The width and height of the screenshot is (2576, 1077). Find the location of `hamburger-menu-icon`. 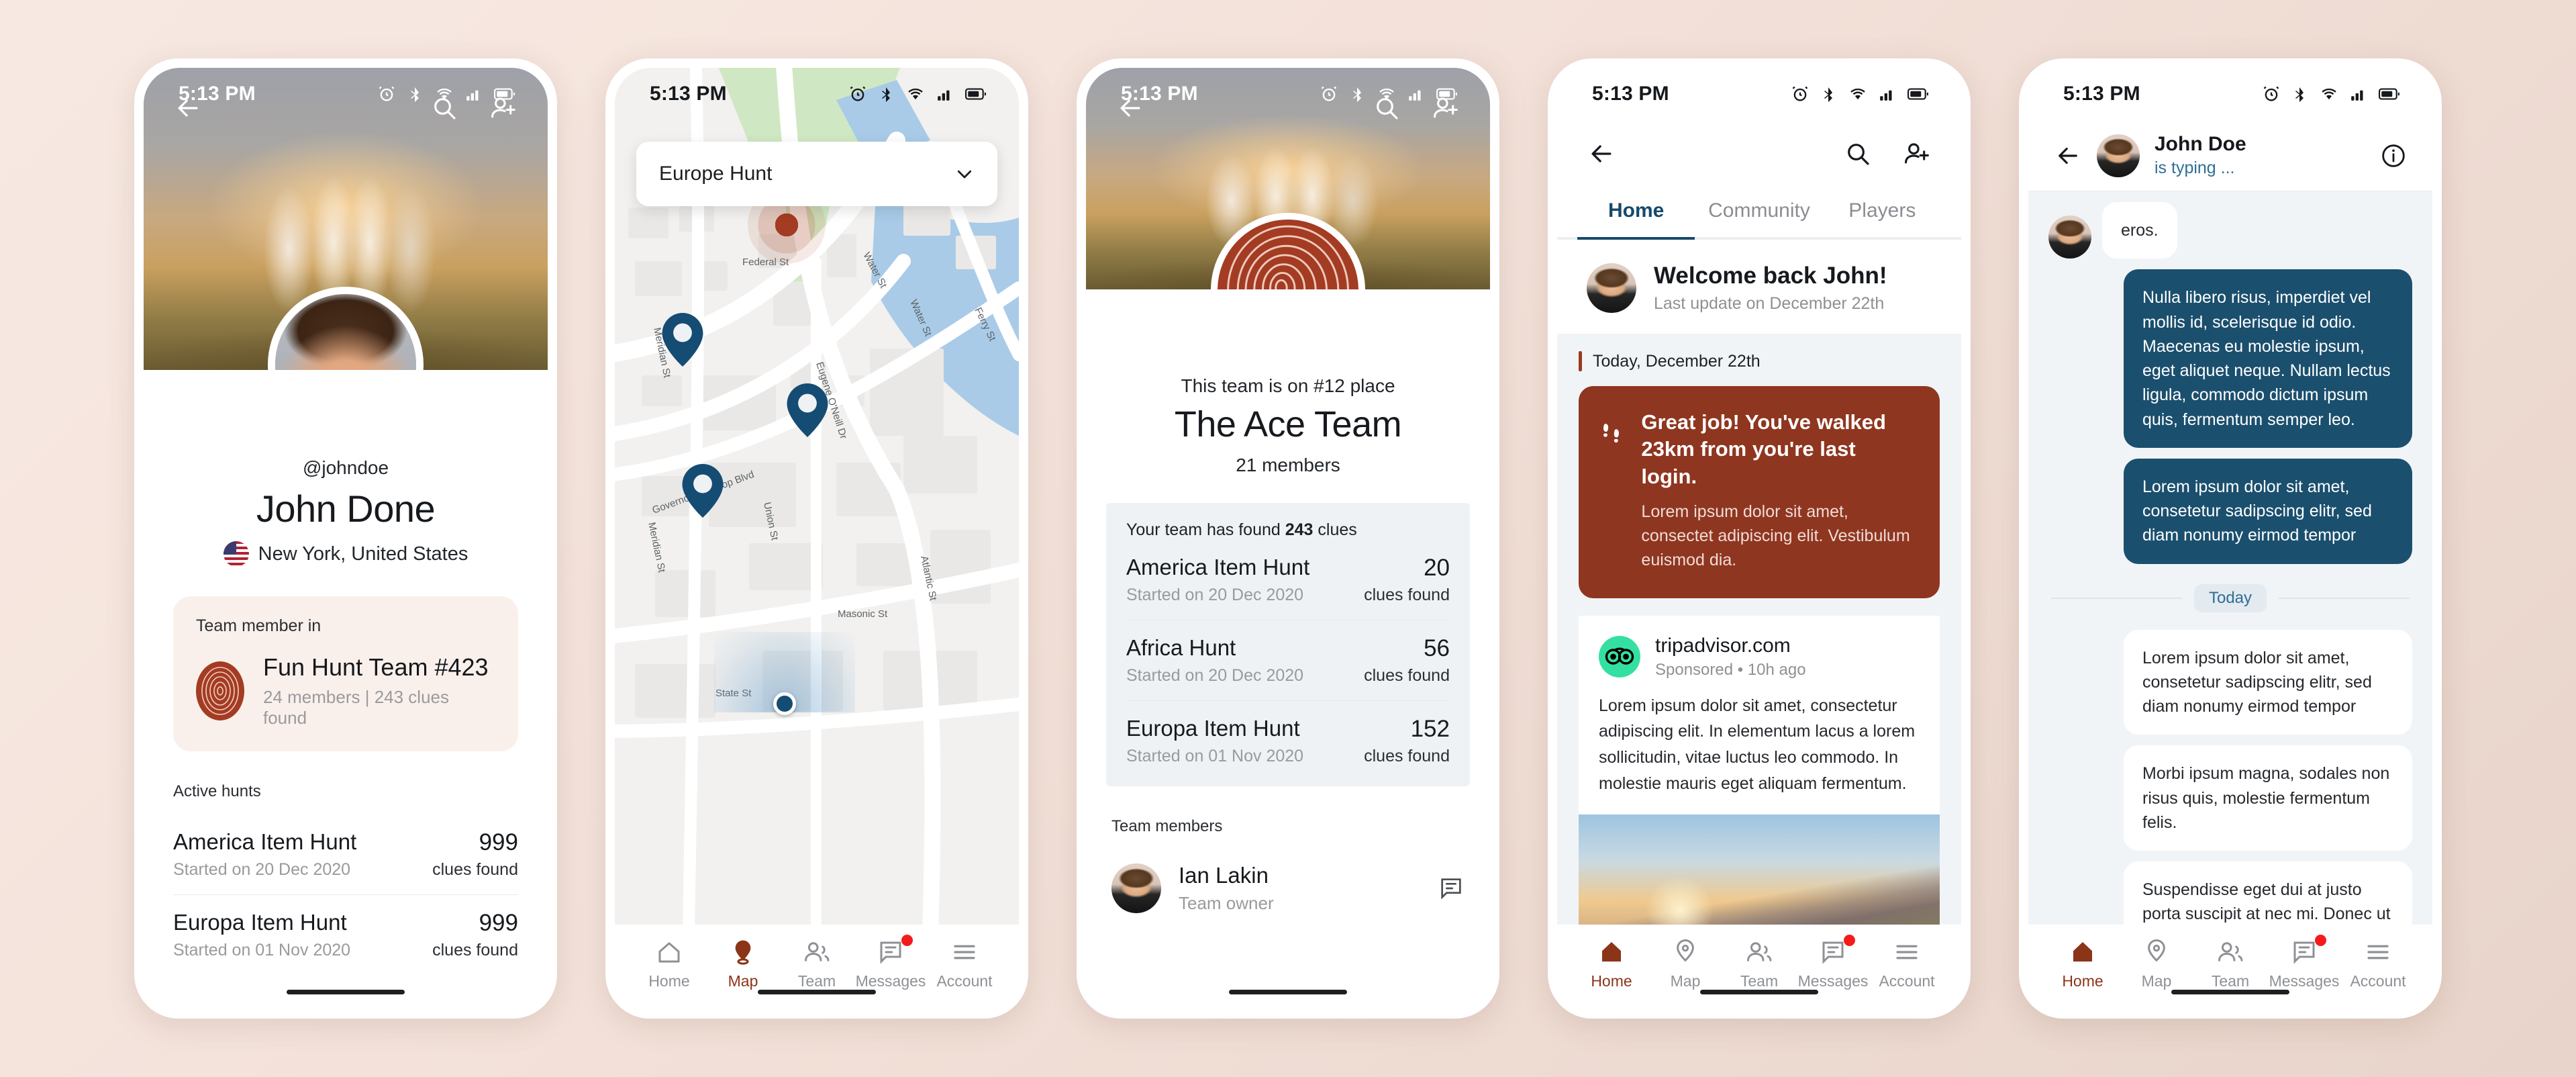

hamburger-menu-icon is located at coordinates (1907, 952).